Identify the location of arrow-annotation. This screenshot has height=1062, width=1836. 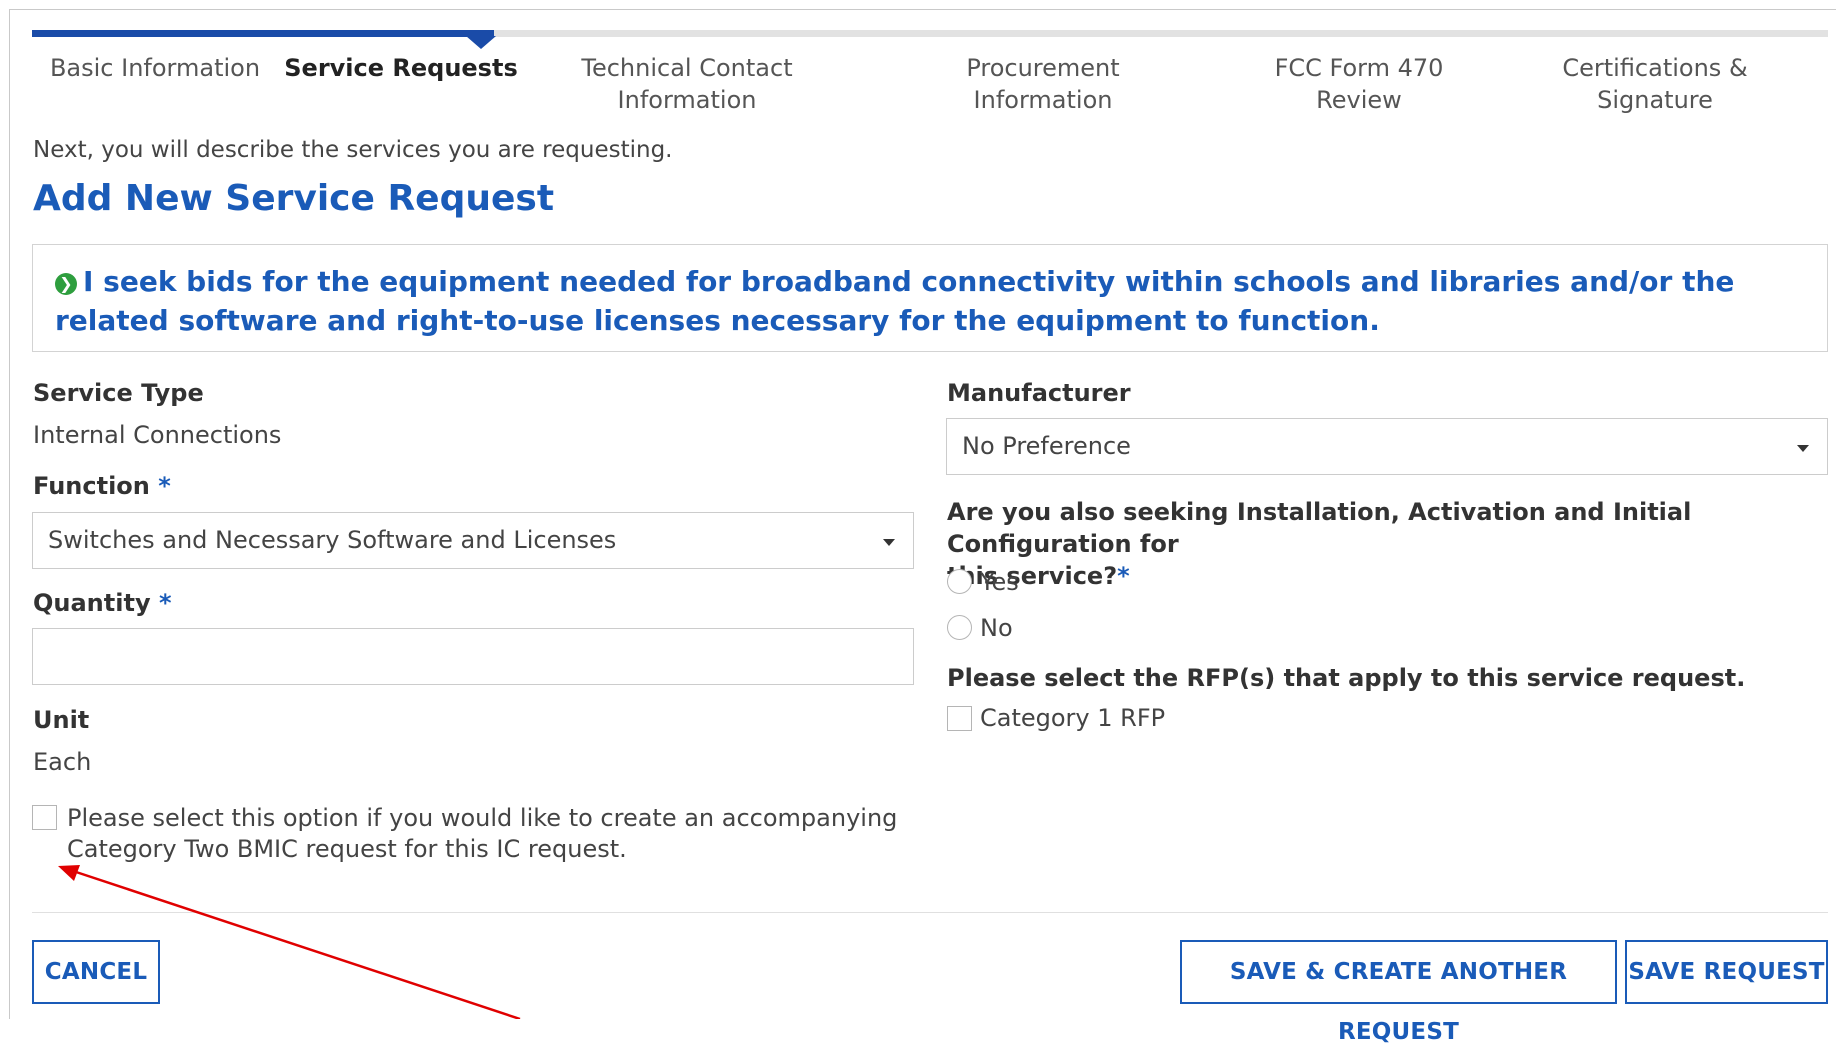
(289, 942).